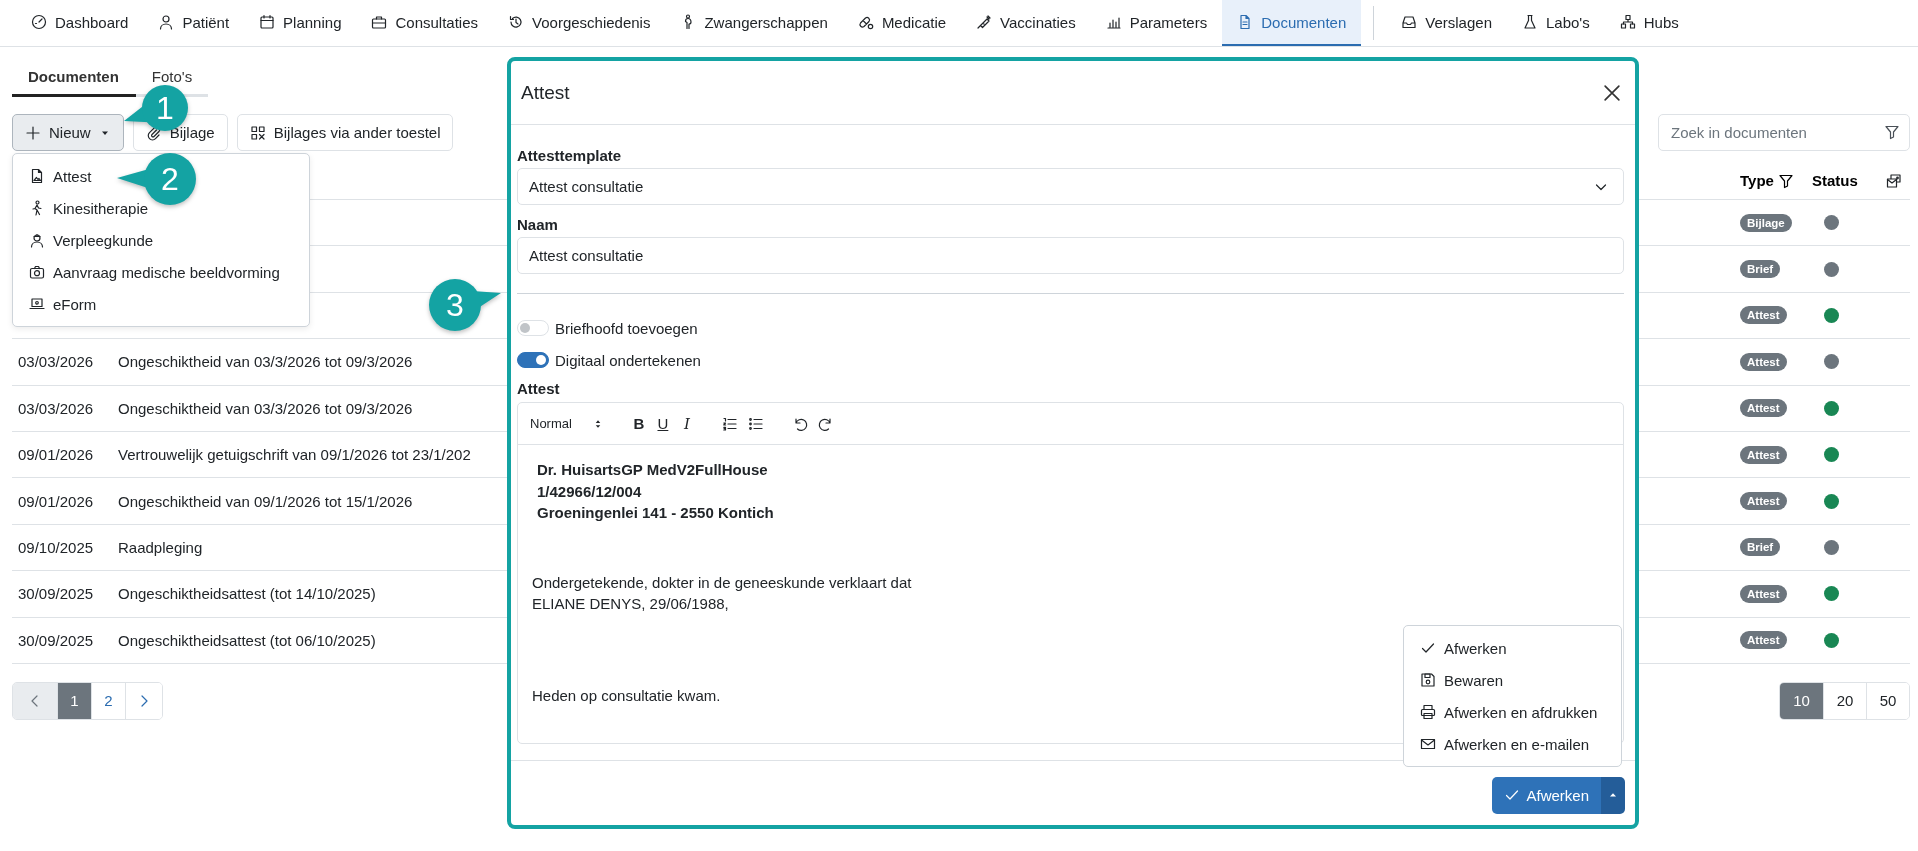 This screenshot has height=851, width=1918. I want to click on title-cell: Ongeschiktheid van 09/1/2026 tot 15/1/2026, so click(265, 501).